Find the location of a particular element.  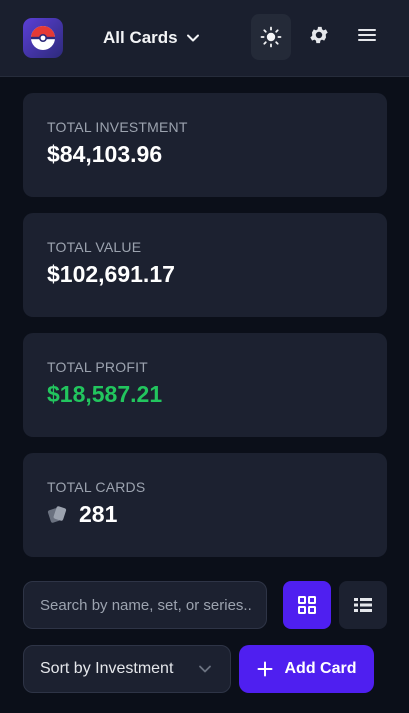

sun-icon is located at coordinates (271, 37).